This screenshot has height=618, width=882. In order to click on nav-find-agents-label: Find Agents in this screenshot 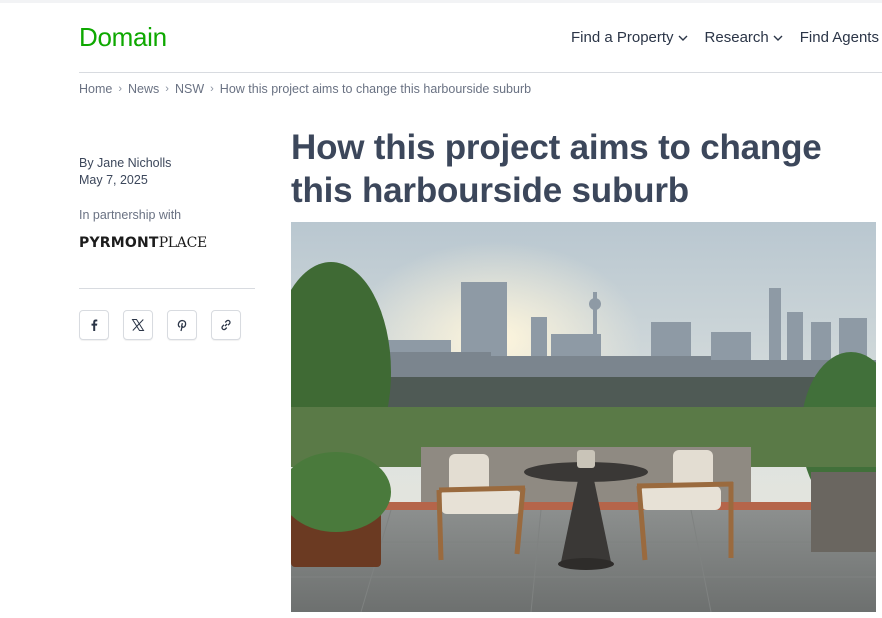, I will do `click(839, 37)`.